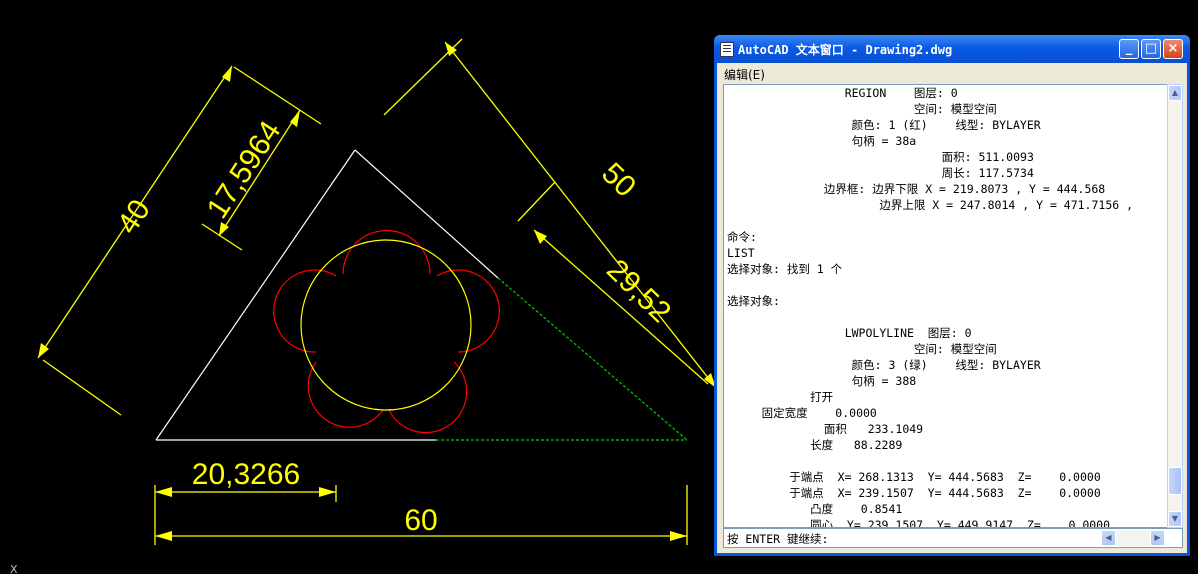 The width and height of the screenshot is (1198, 574). What do you see at coordinates (742, 237) in the screenshot?
I see `history-line: 命令:` at bounding box center [742, 237].